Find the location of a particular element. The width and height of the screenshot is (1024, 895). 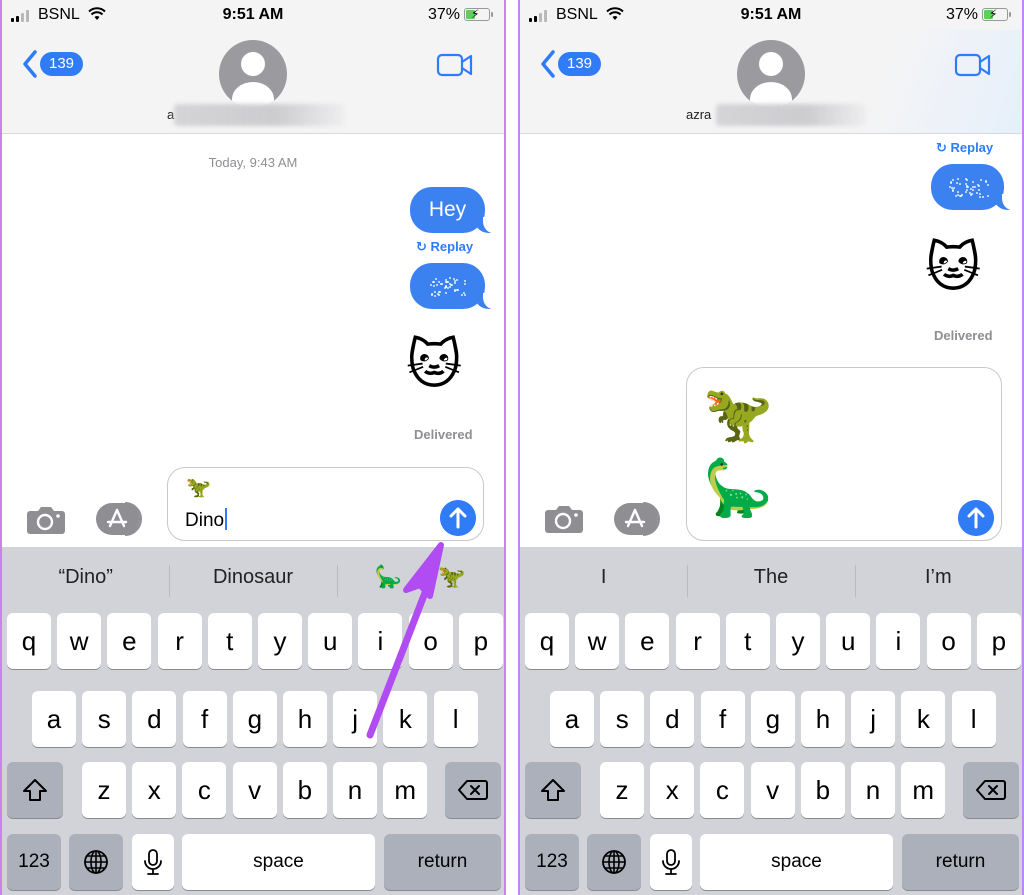

suggestion-3: I’m is located at coordinates (938, 577).